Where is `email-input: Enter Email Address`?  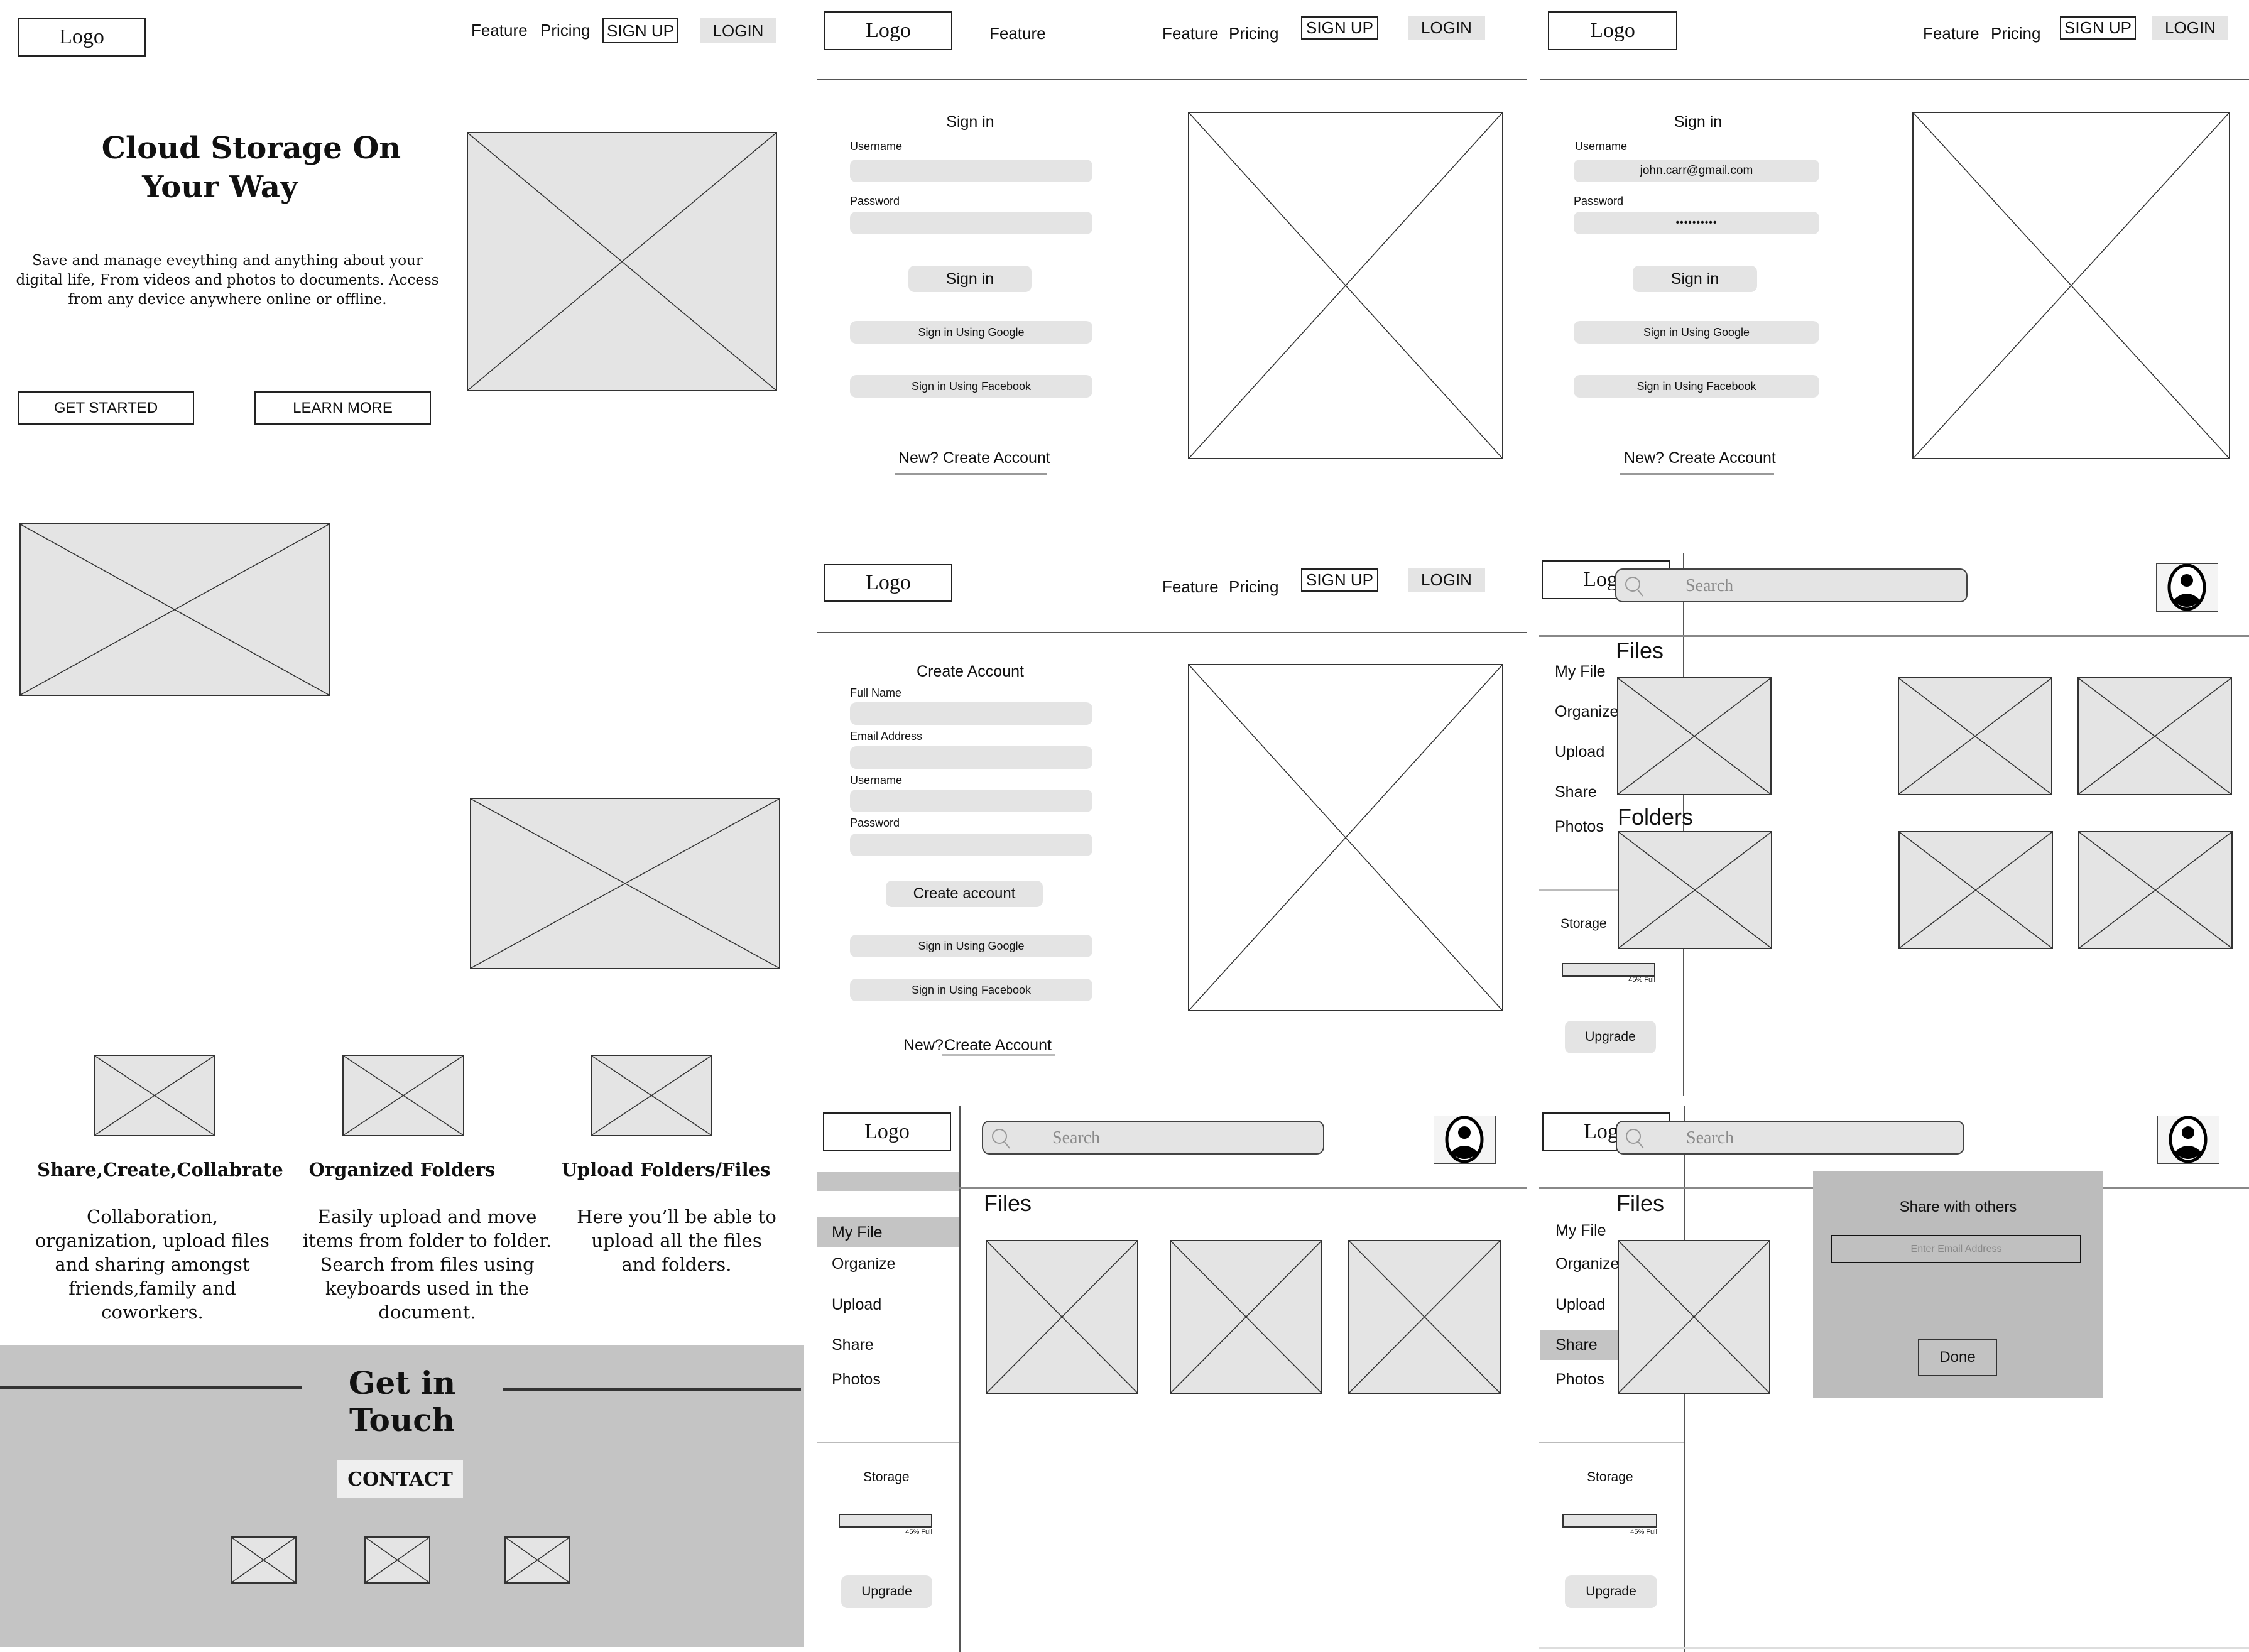
email-input: Enter Email Address is located at coordinates (1956, 1249).